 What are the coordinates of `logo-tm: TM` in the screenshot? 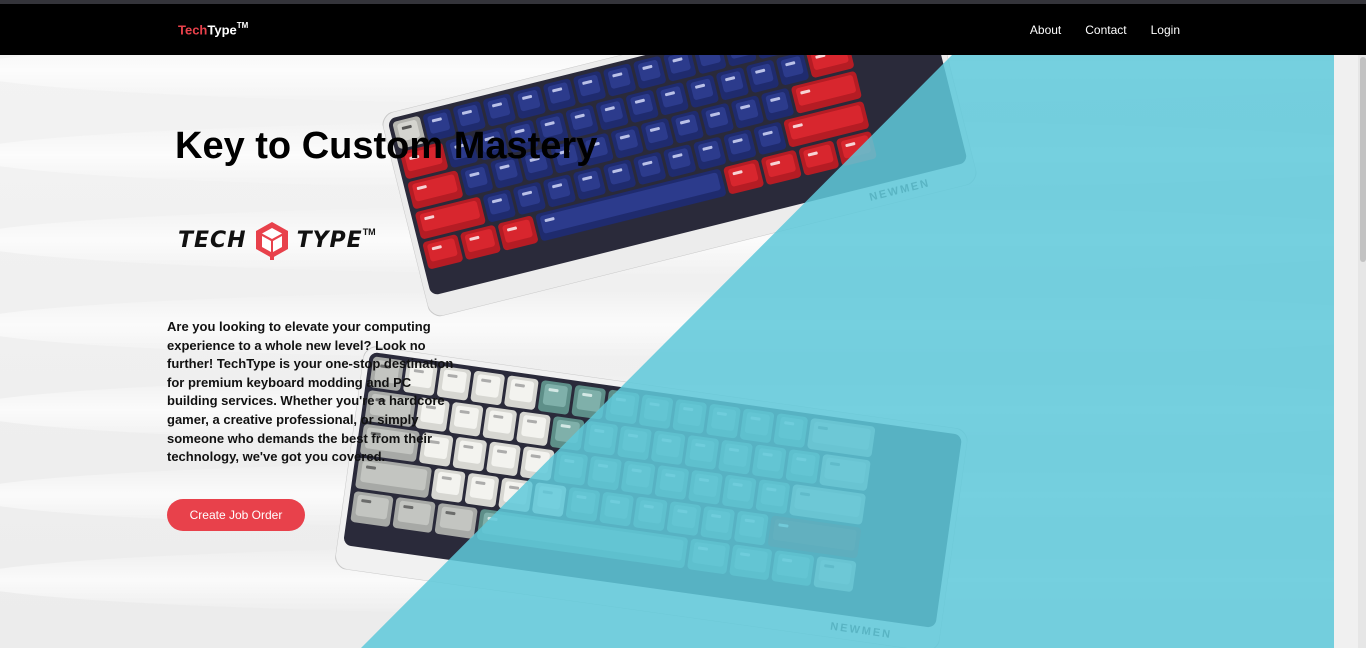 It's located at (369, 232).